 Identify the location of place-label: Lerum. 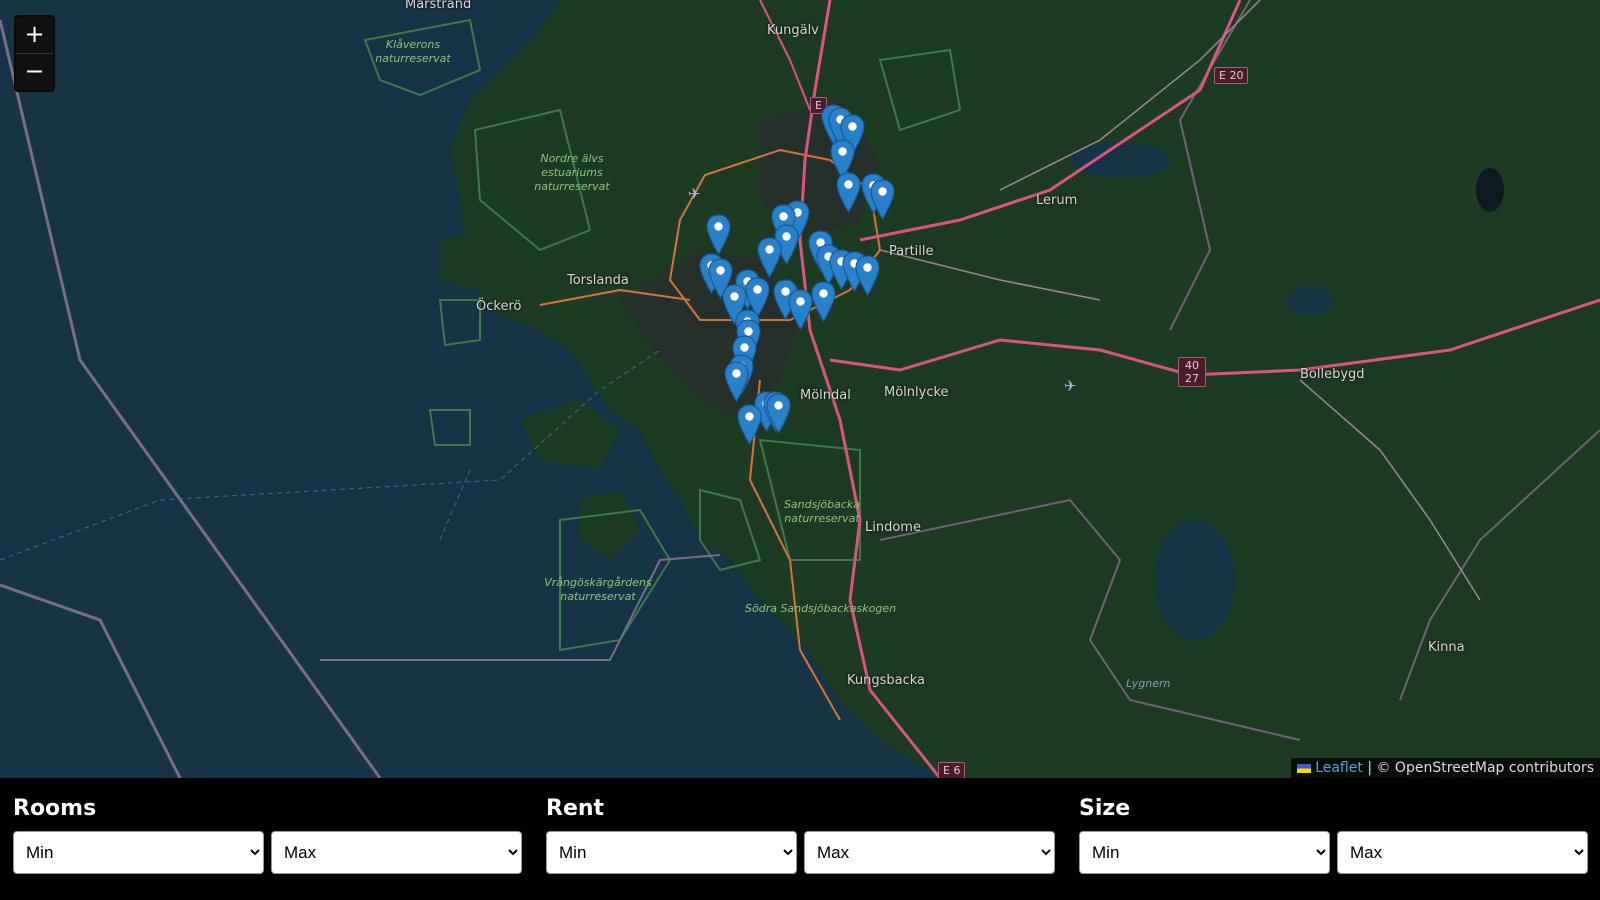
(1057, 200).